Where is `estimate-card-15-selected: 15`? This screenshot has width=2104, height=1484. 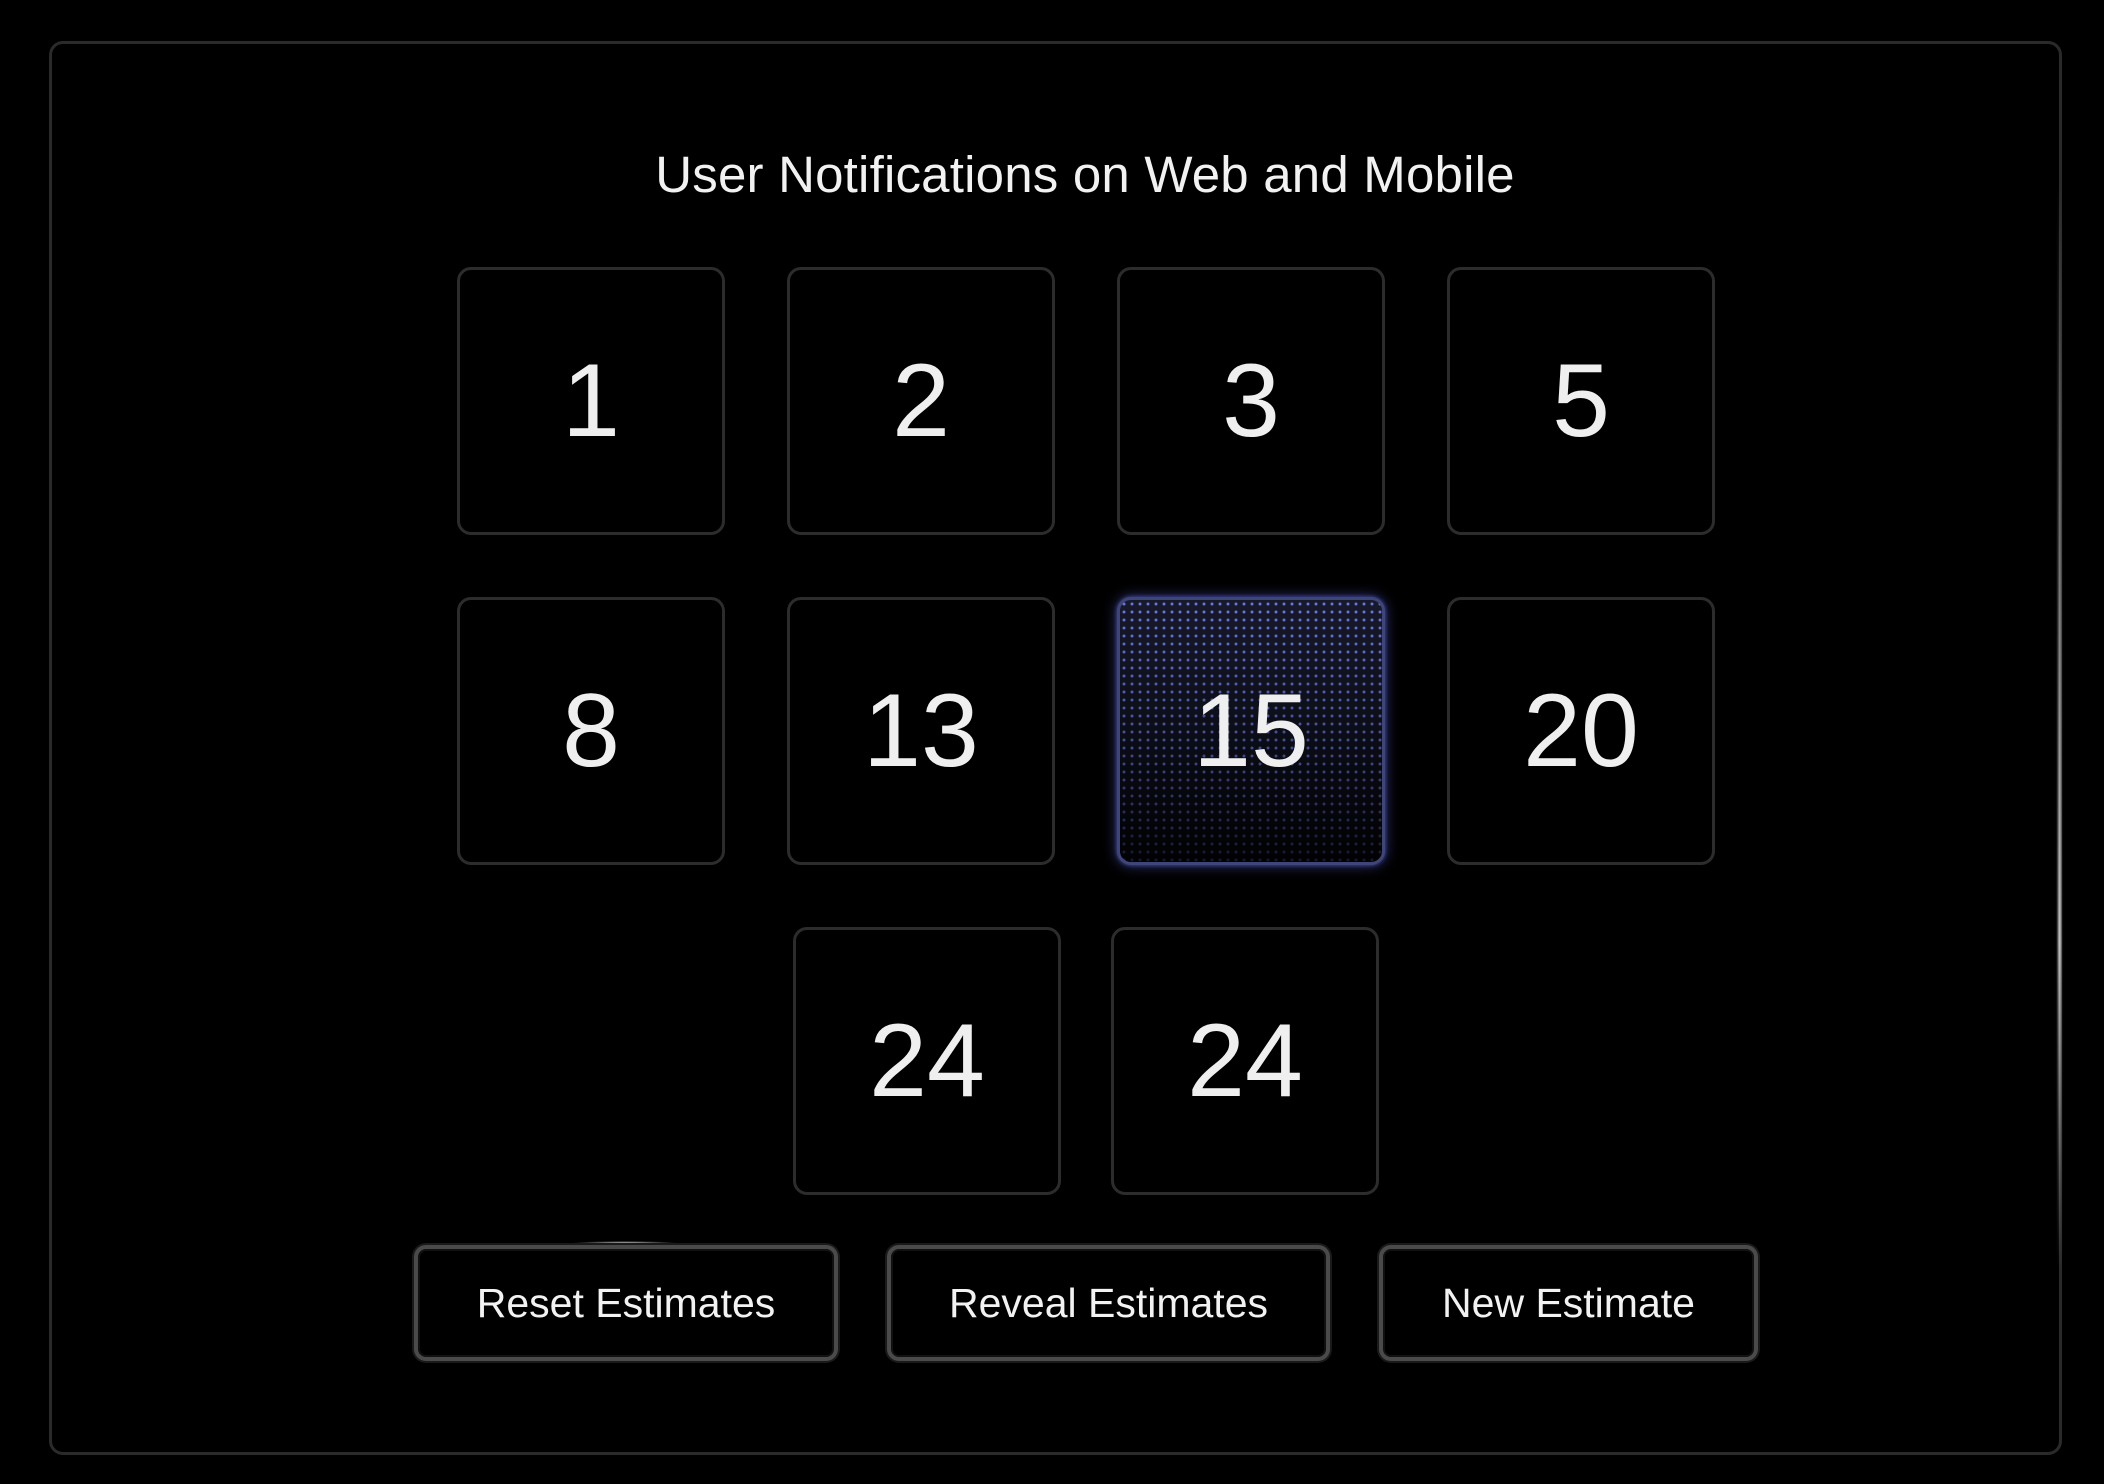 estimate-card-15-selected: 15 is located at coordinates (1251, 731).